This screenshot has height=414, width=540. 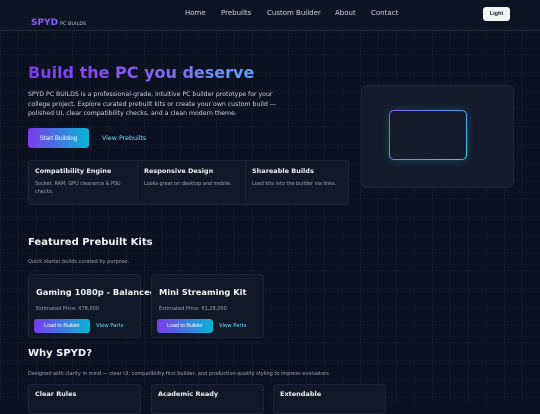 I want to click on brand-name: SPYD, so click(x=45, y=23).